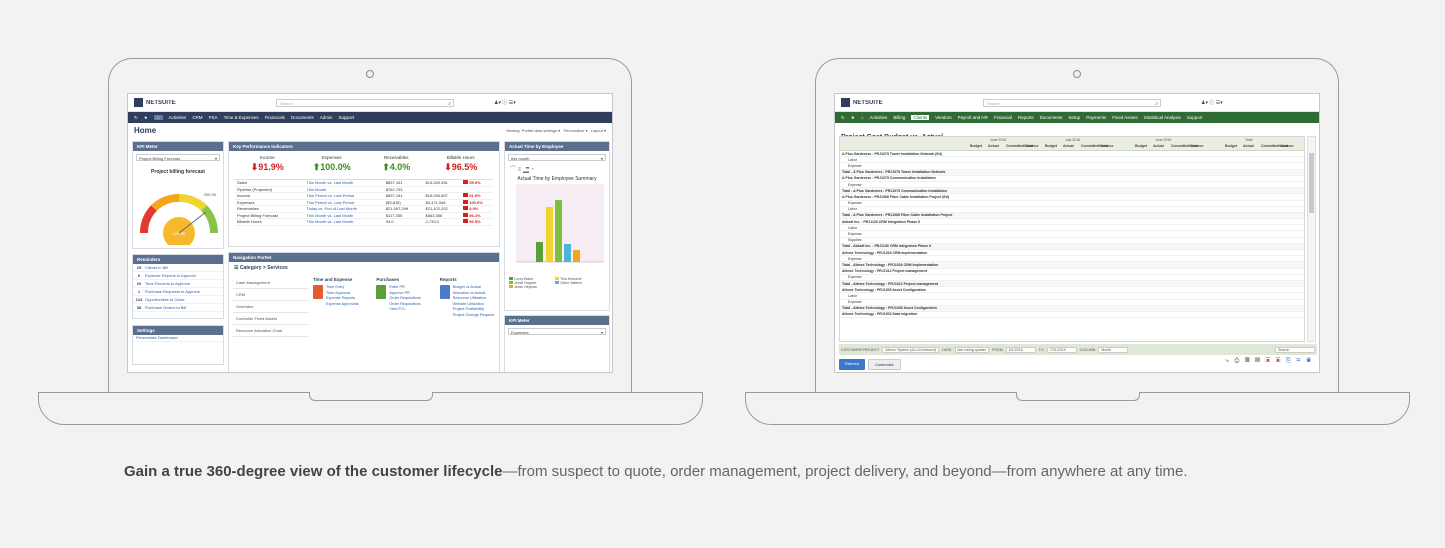 This screenshot has height=548, width=1445. Describe the element at coordinates (473, 316) in the screenshot. I see `nav-link: Project Change Request` at that location.